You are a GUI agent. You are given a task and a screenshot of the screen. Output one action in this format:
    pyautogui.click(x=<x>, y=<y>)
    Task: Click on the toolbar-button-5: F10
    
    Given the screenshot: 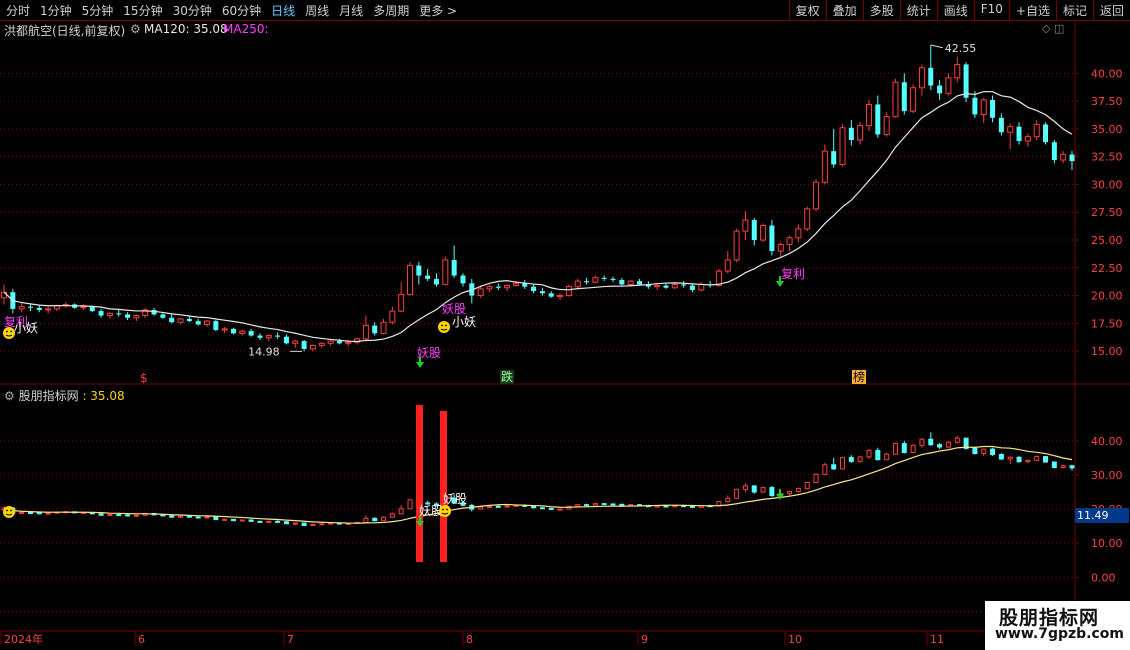 What is the action you would take?
    pyautogui.click(x=991, y=10)
    